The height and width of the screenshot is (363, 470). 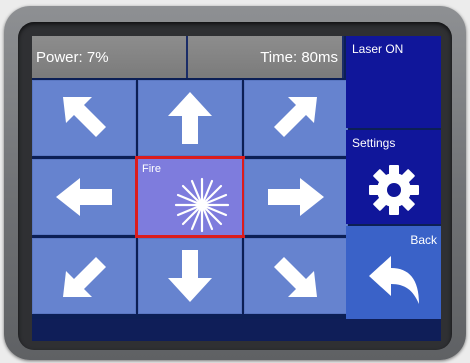 I want to click on arrow-down-right-icon, so click(x=295, y=277).